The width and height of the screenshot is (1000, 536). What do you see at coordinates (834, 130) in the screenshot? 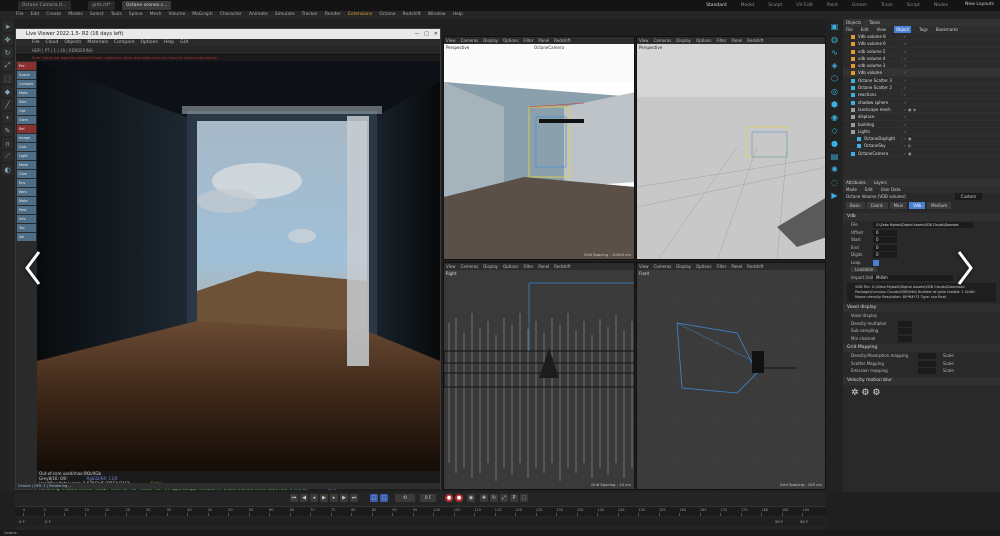
I see `tag-icon: ◇` at bounding box center [834, 130].